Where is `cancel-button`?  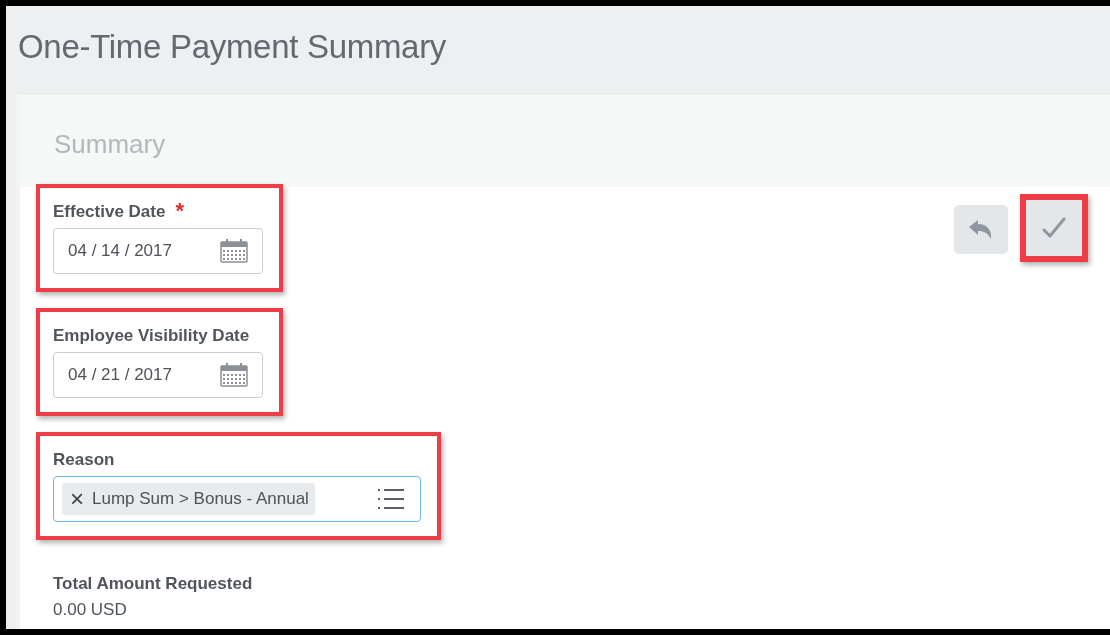
cancel-button is located at coordinates (981, 229).